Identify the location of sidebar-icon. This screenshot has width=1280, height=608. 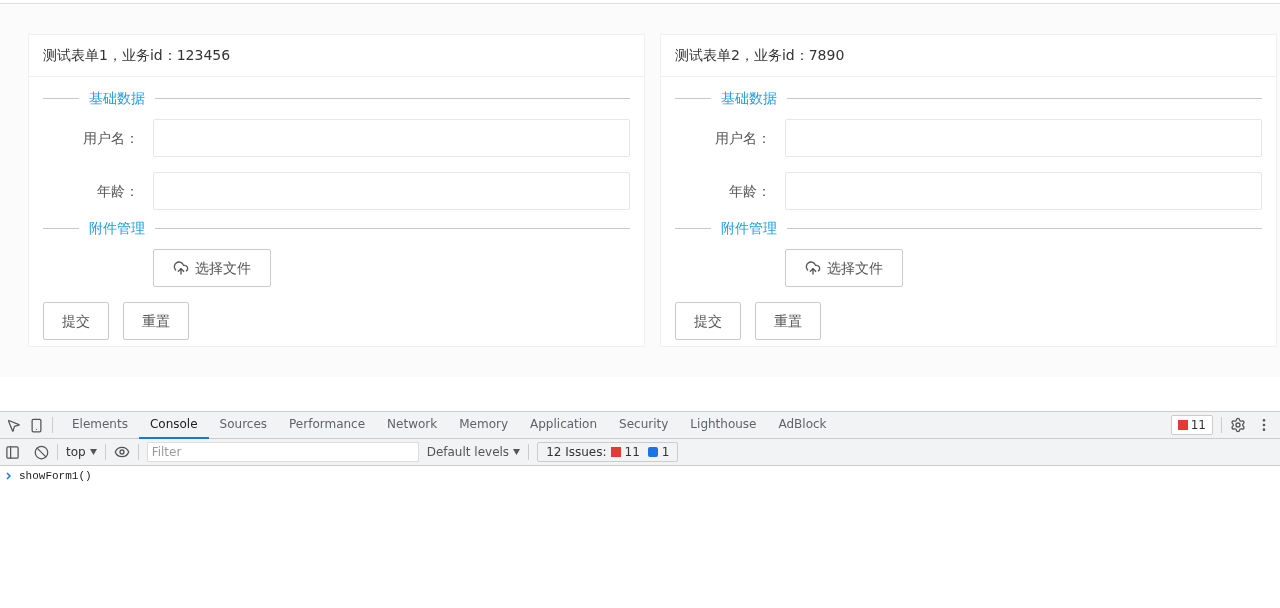
(12, 452).